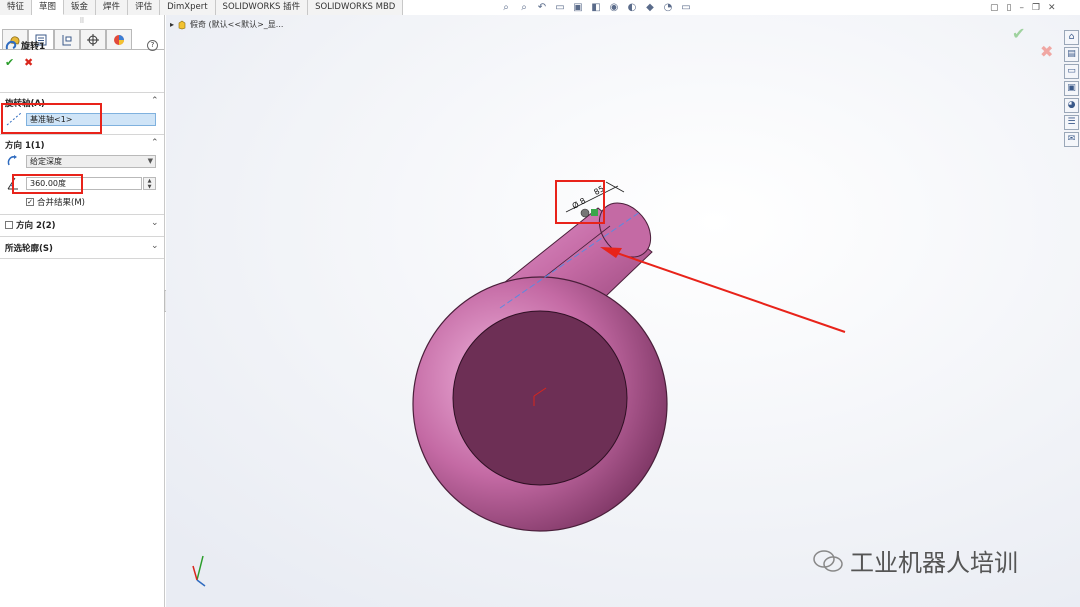 This screenshot has height=607, width=1080. Describe the element at coordinates (1071, 37) in the screenshot. I see `home-icon: ⌂` at that location.